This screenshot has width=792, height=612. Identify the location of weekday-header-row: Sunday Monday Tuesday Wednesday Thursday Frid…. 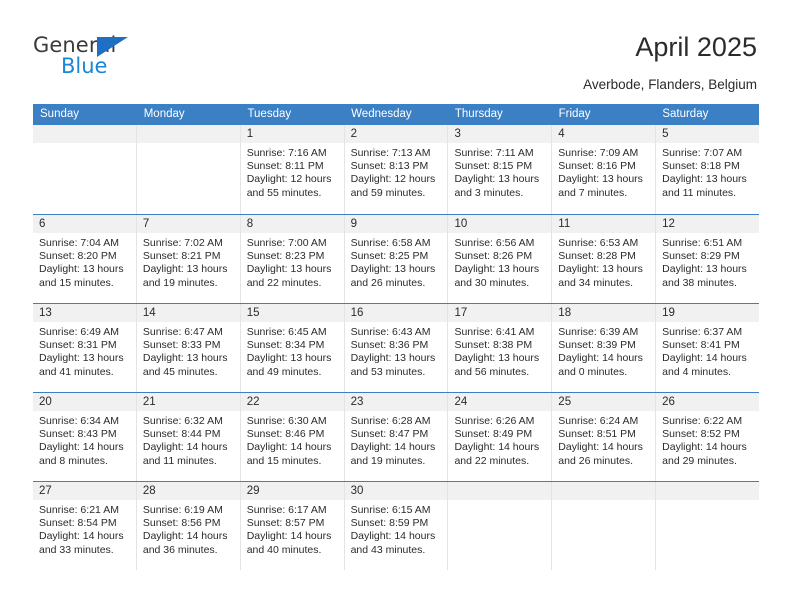
(396, 114).